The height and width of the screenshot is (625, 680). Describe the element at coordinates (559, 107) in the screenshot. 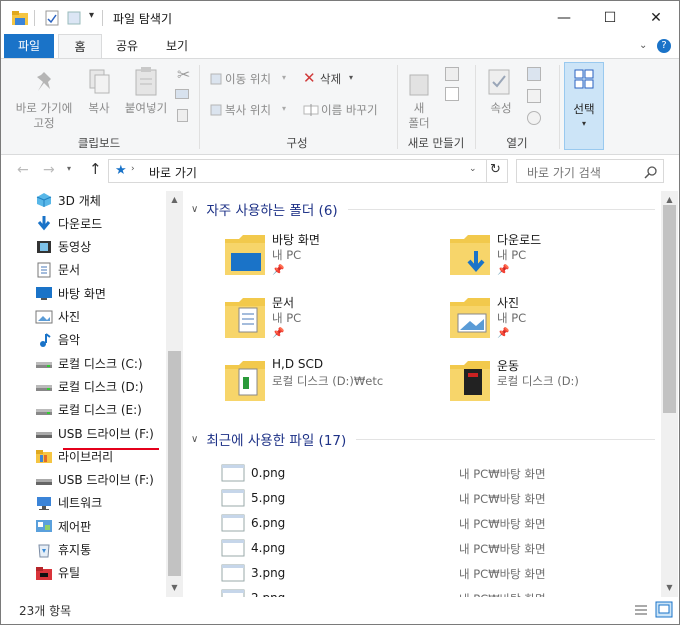

I see `divider` at that location.